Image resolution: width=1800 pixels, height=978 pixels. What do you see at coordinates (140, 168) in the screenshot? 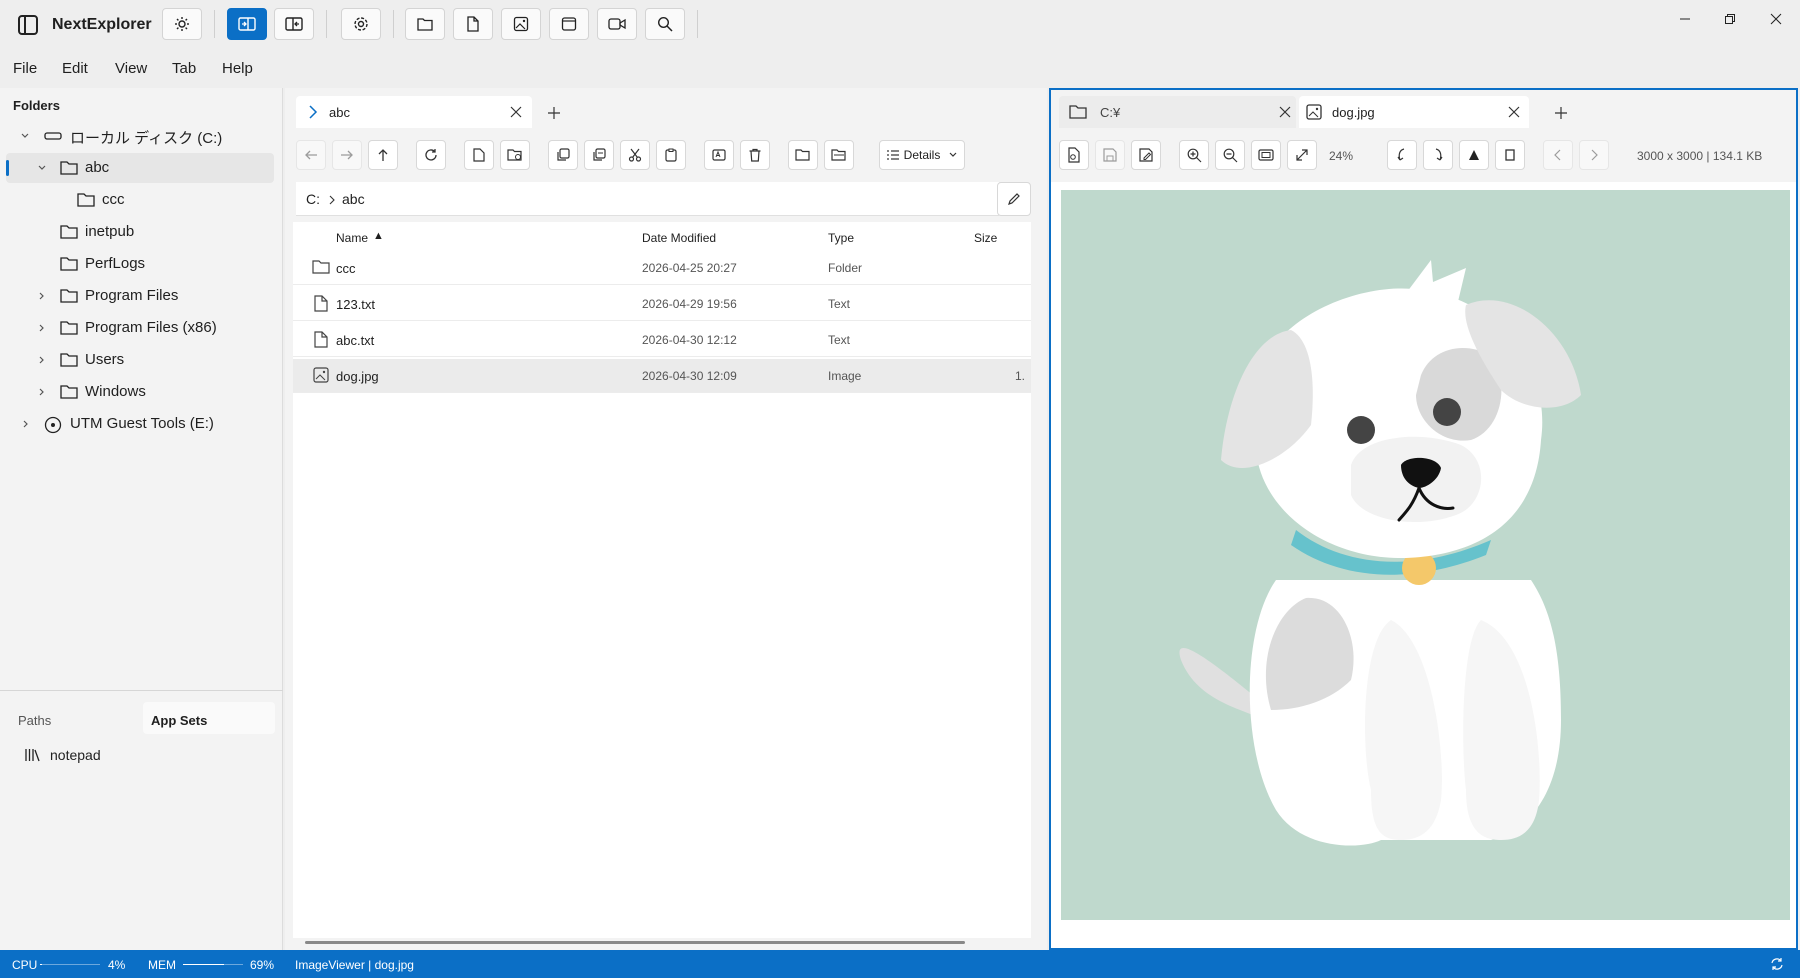
I see `tree-item-abc: abc` at bounding box center [140, 168].